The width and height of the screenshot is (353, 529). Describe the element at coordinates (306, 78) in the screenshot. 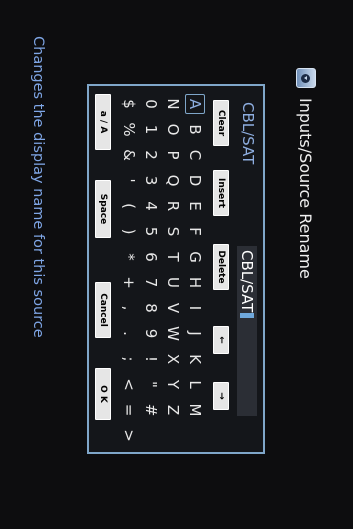

I see `input-source-icon` at that location.